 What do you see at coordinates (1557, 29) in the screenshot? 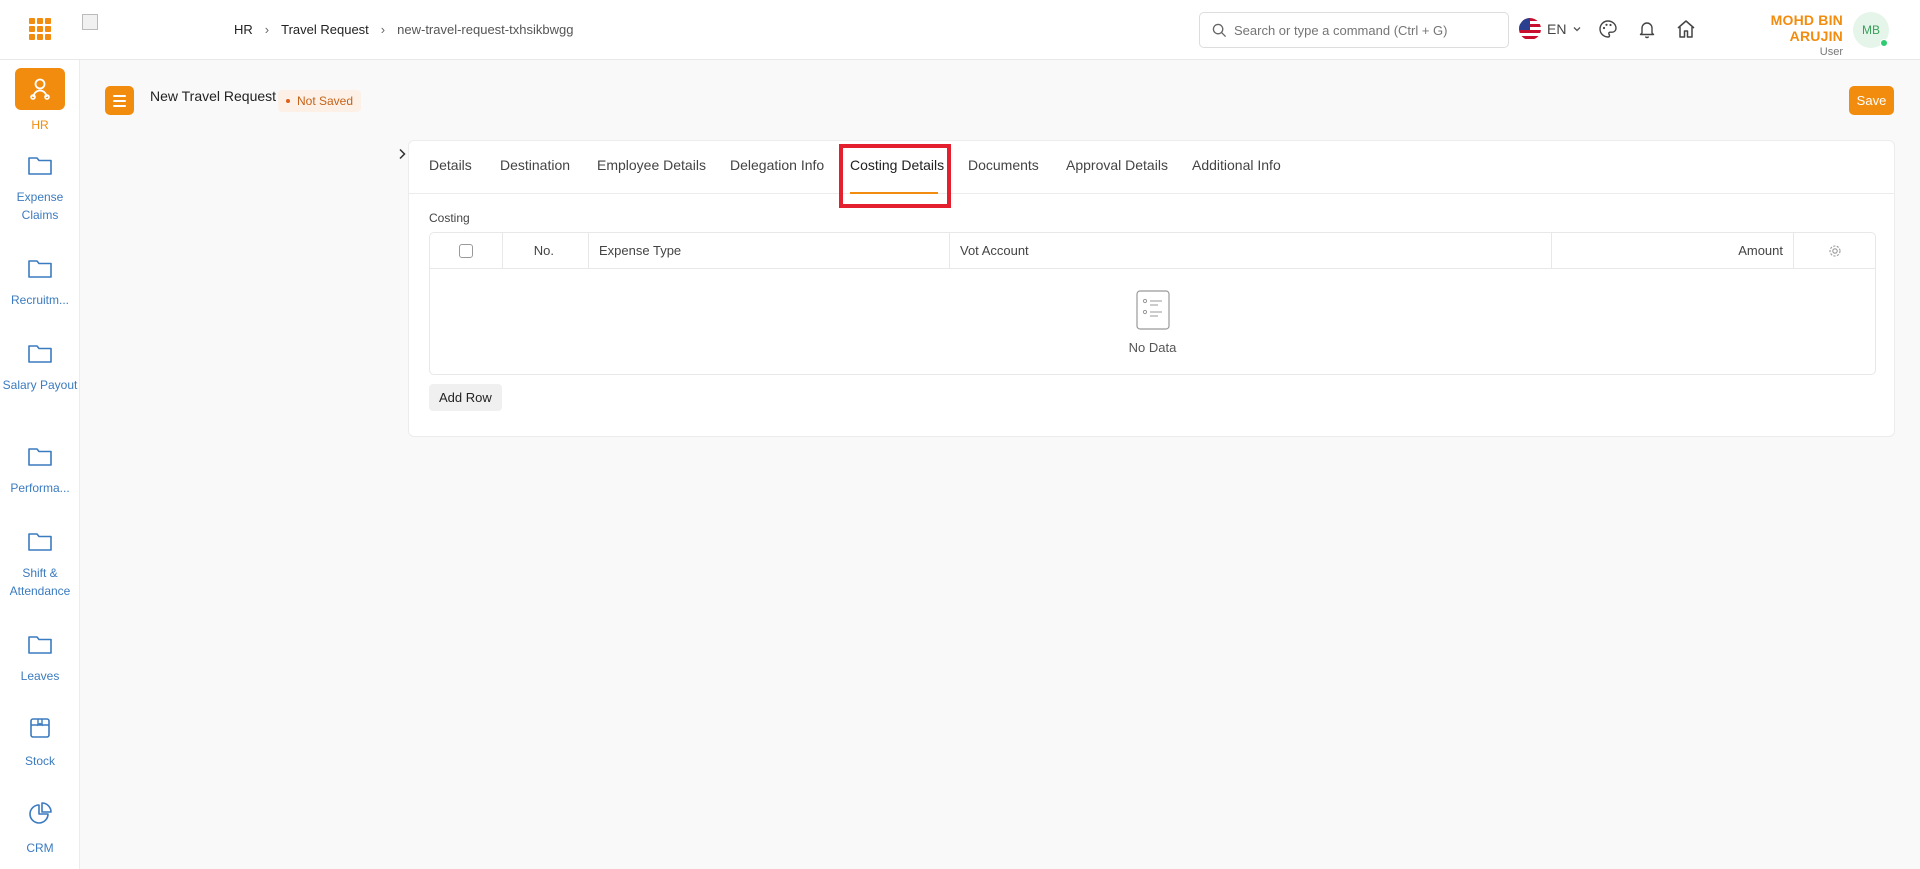
I see `language-code: EN` at bounding box center [1557, 29].